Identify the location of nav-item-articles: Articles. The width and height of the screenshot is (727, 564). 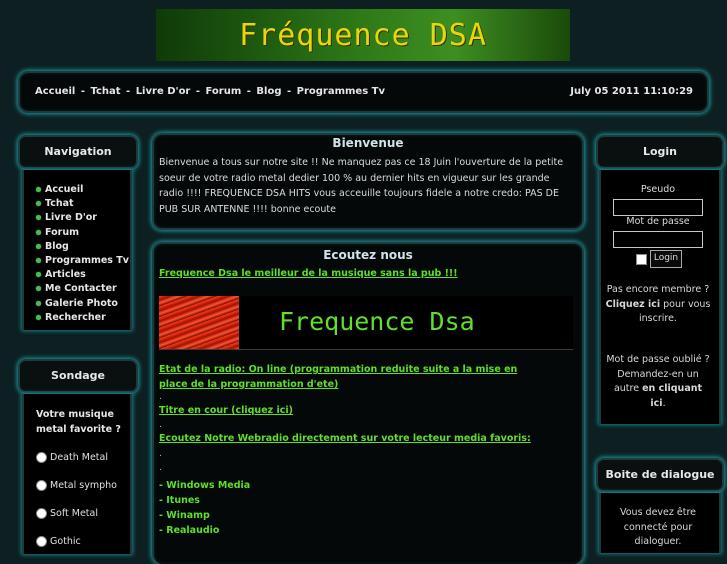
(82, 275).